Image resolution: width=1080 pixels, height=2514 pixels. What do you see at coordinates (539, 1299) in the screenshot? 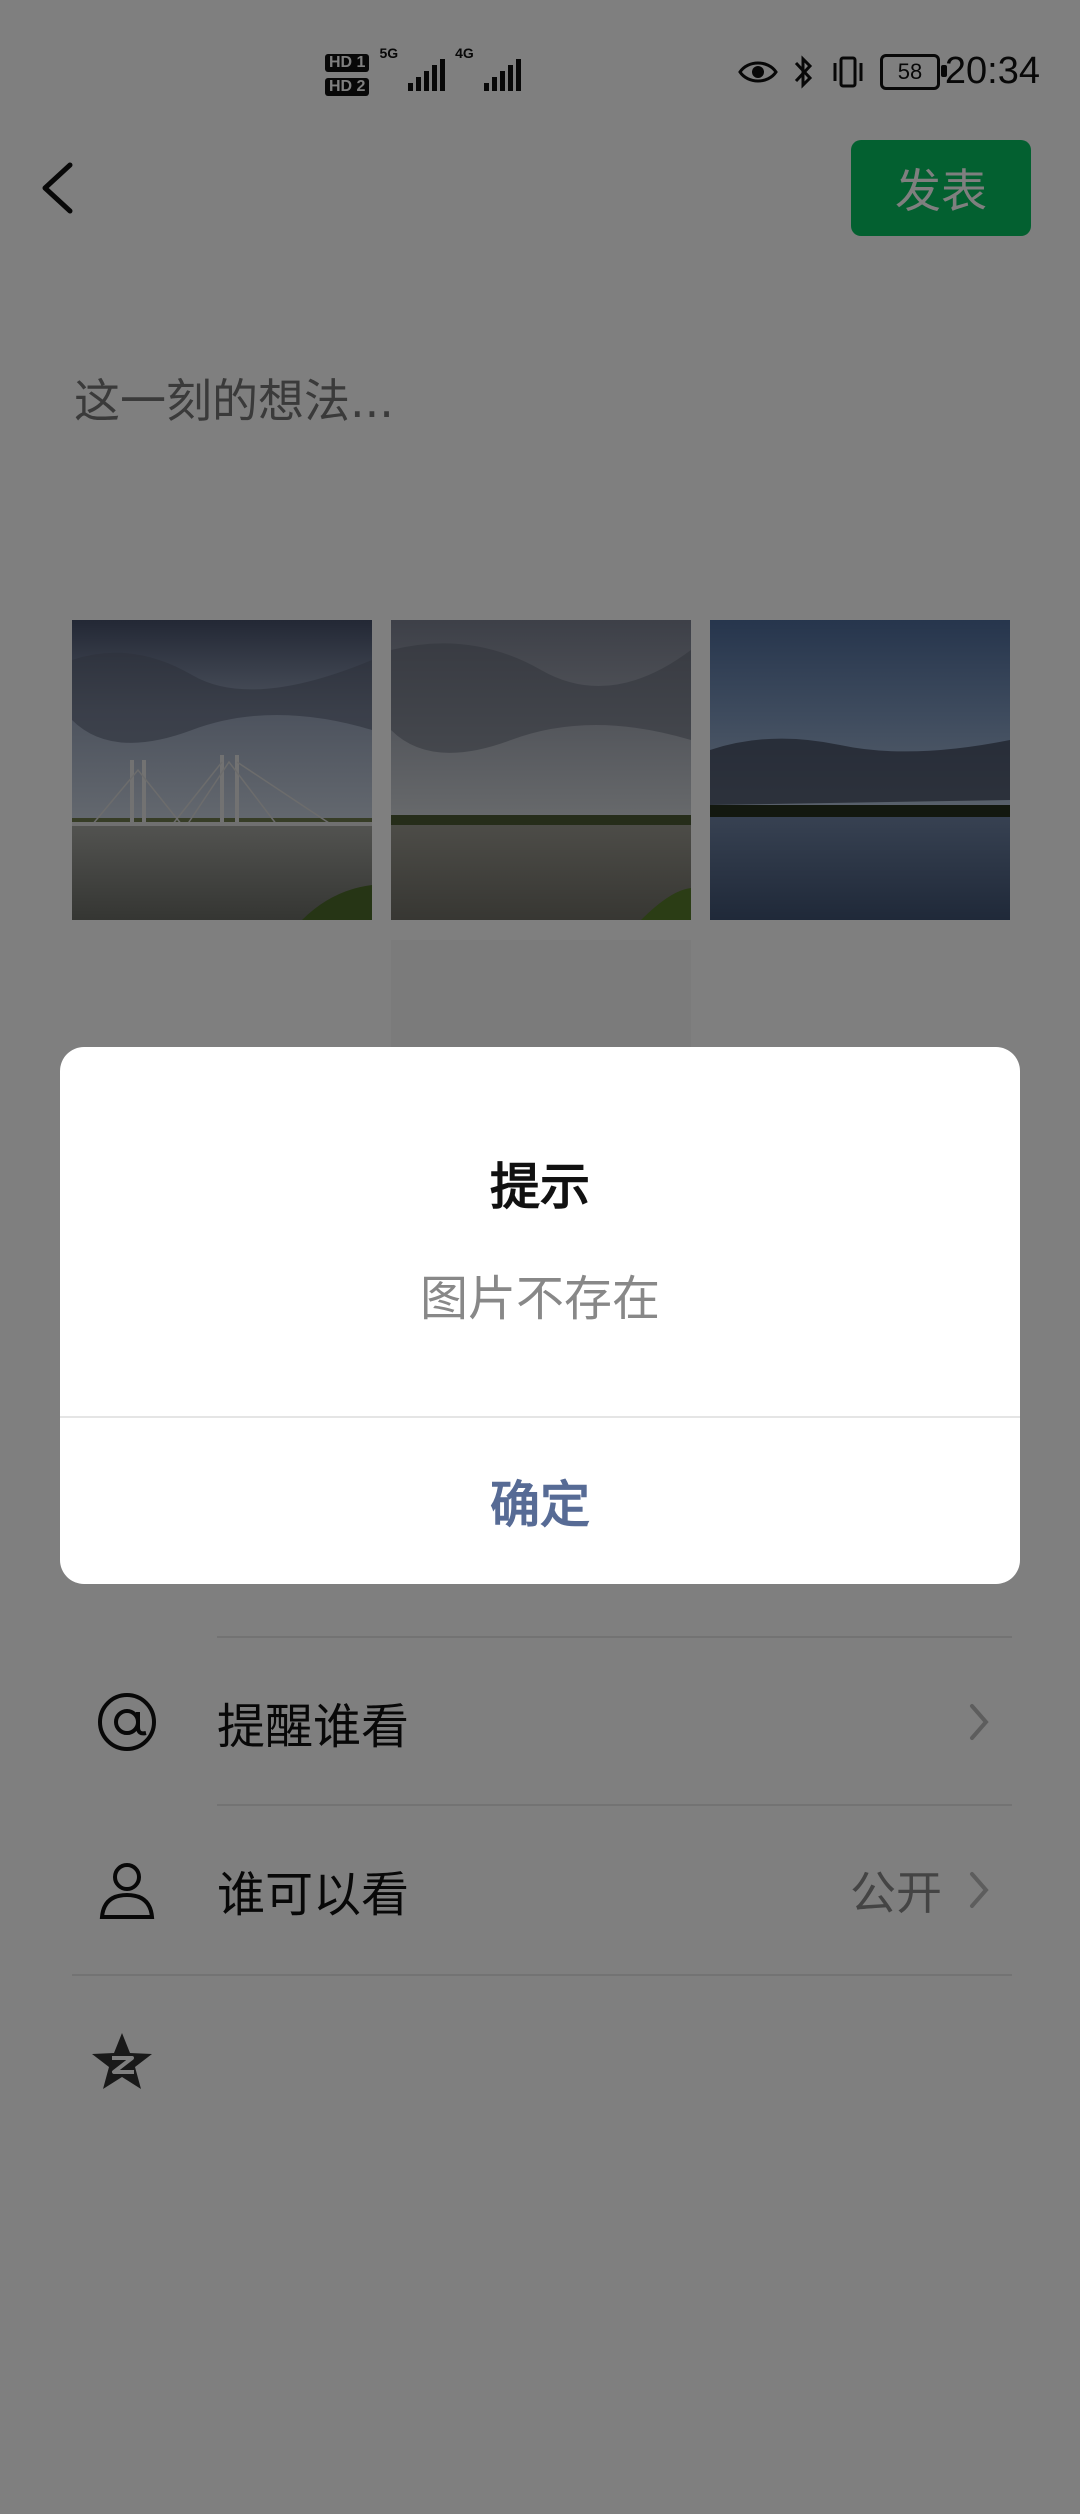
I see `dialog-message: 图片不存在` at bounding box center [539, 1299].